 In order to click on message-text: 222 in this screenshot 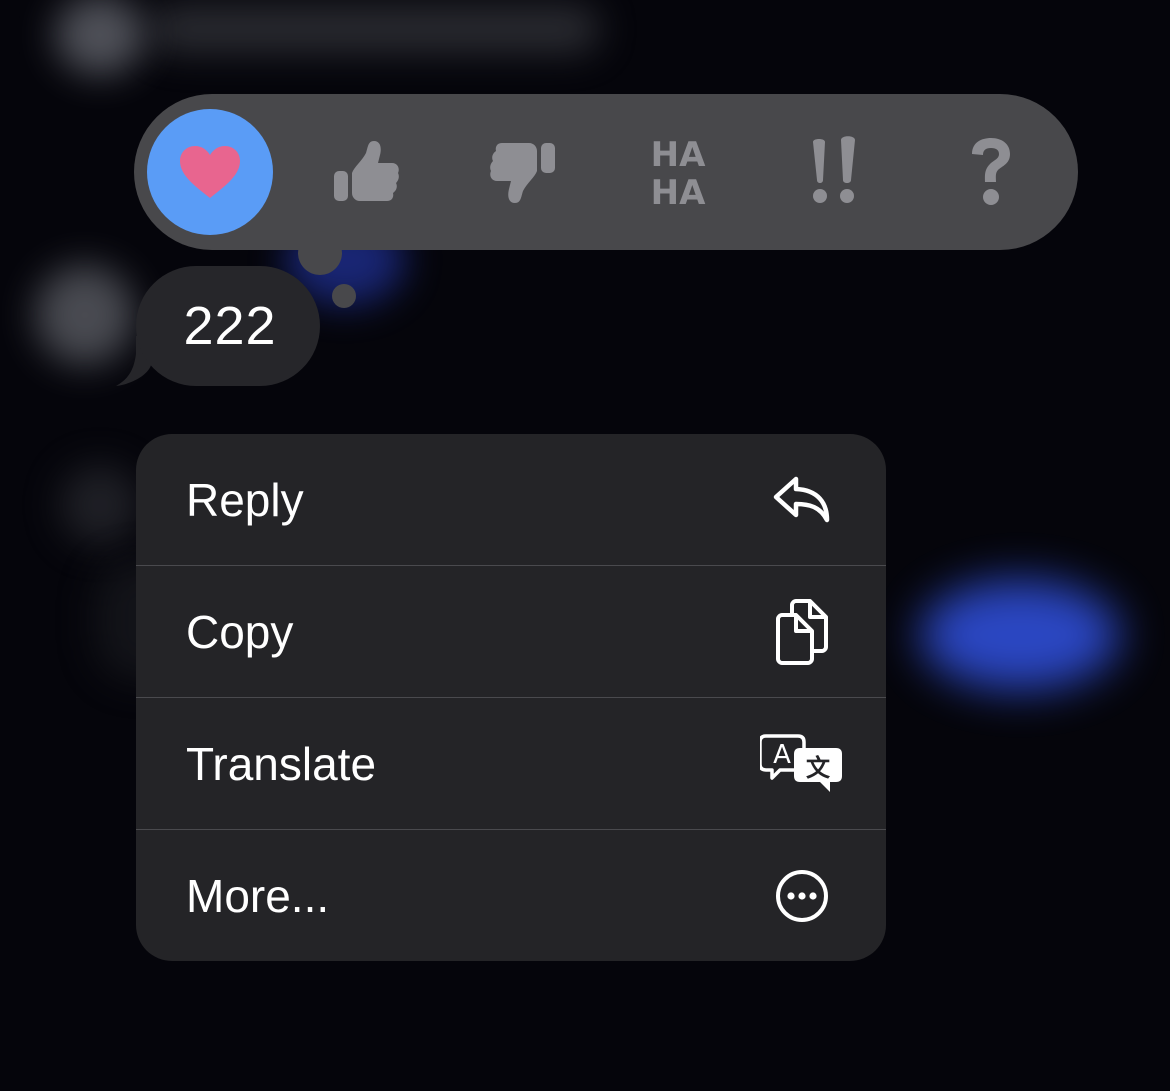, I will do `click(230, 326)`.